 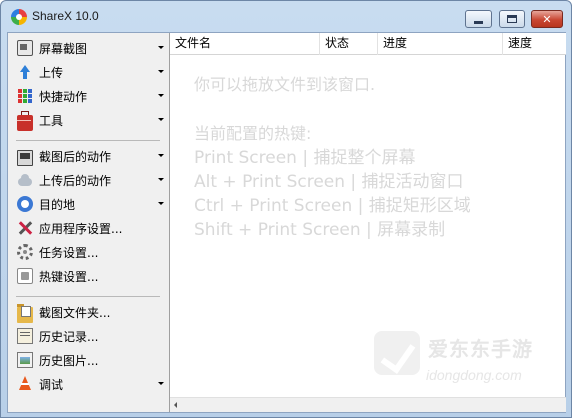 What do you see at coordinates (25, 360) in the screenshot?
I see `image-history-icon` at bounding box center [25, 360].